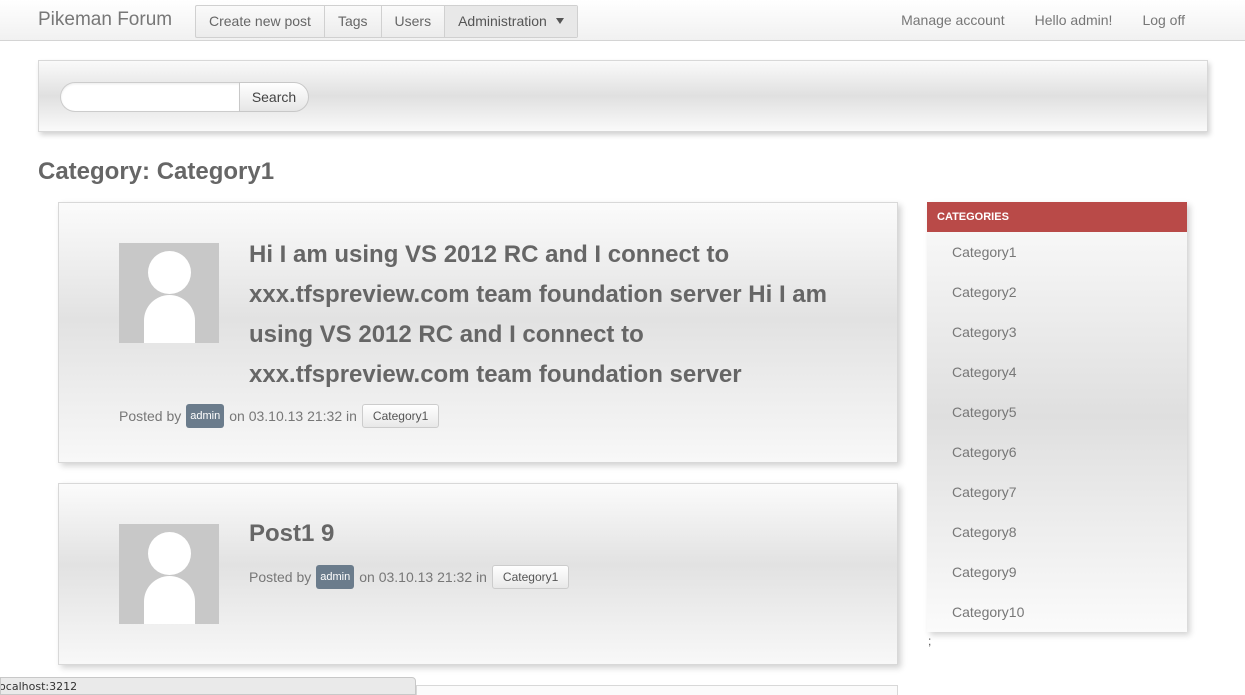  Describe the element at coordinates (657, 690) in the screenshot. I see `post-card-partial` at that location.